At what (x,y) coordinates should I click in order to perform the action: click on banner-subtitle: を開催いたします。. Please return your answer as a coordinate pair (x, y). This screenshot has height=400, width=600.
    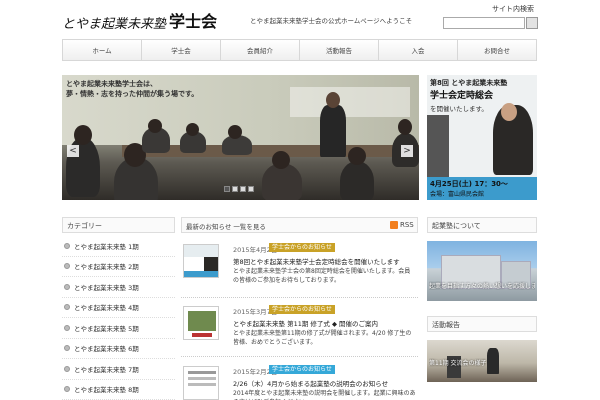
    Looking at the image, I should click on (459, 109).